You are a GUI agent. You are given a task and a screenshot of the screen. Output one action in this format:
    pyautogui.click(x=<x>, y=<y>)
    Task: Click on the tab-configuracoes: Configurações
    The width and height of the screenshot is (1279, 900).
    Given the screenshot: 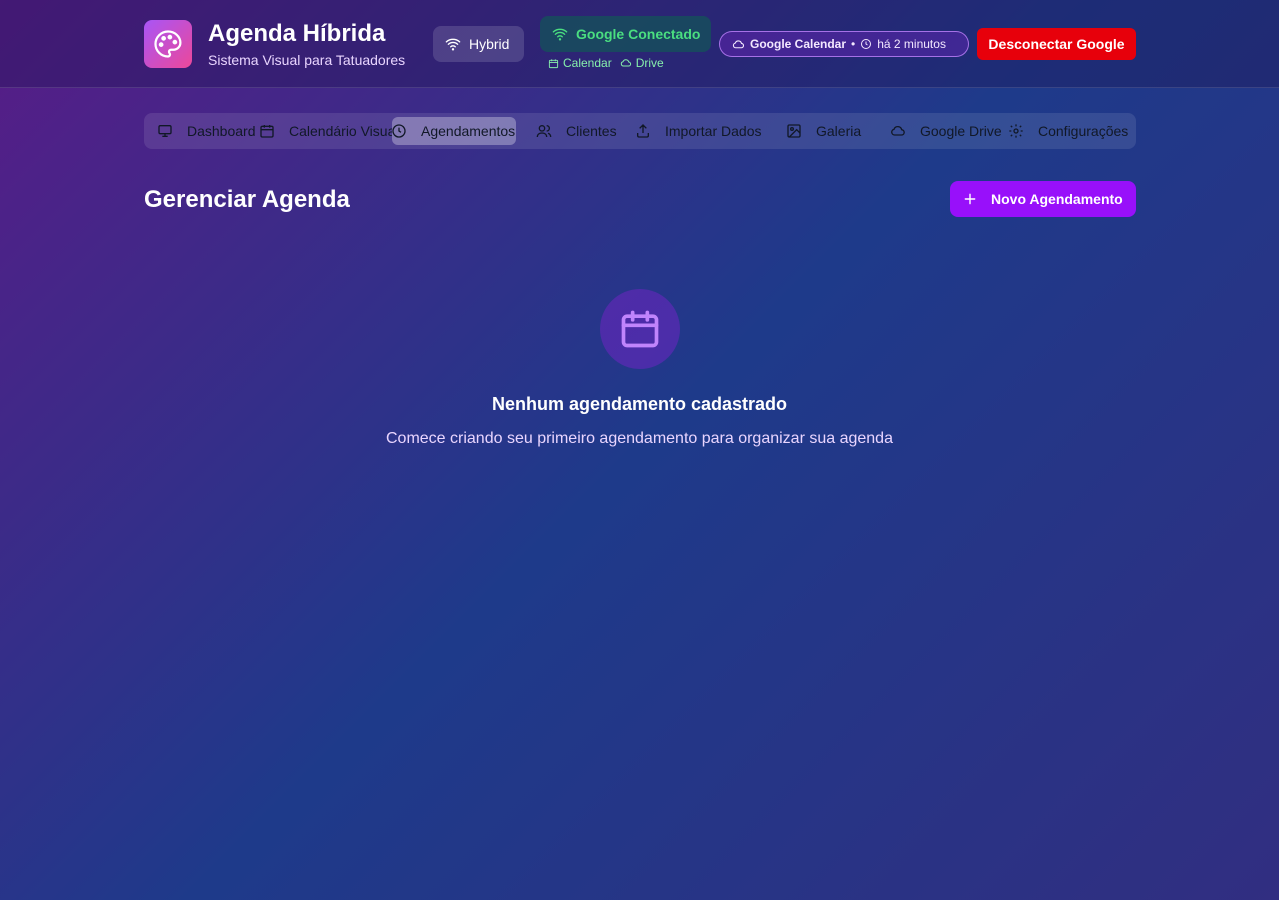 What is the action you would take?
    pyautogui.click(x=1068, y=131)
    